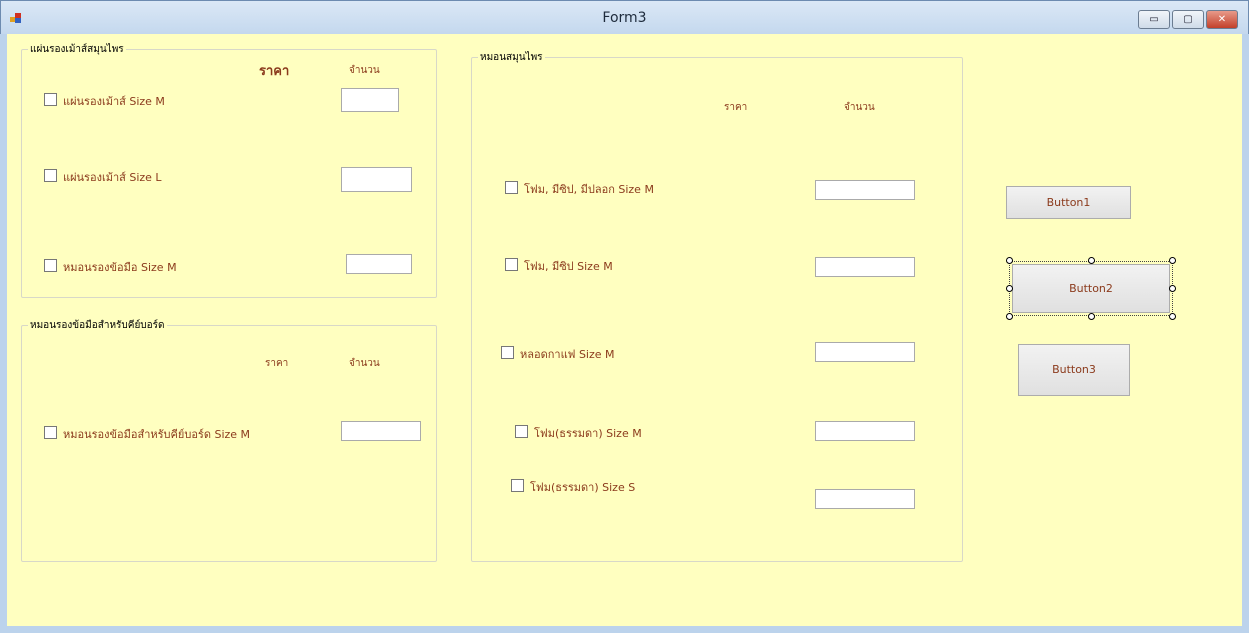 The width and height of the screenshot is (1249, 633). Describe the element at coordinates (120, 267) in the screenshot. I see `checkbox-label: หมอนรองข้อมือ Size M` at that location.